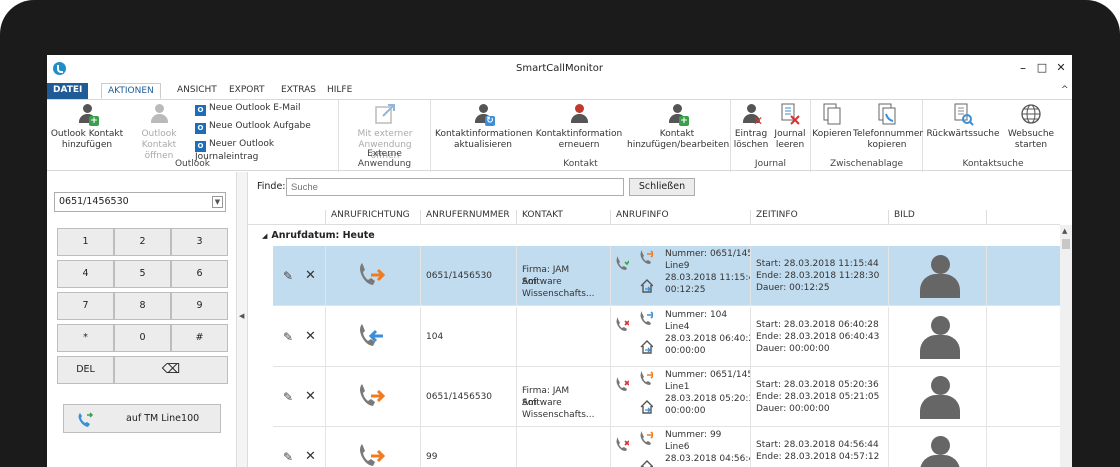  Describe the element at coordinates (246, 91) in the screenshot. I see `tab-export: EXPORT` at that location.